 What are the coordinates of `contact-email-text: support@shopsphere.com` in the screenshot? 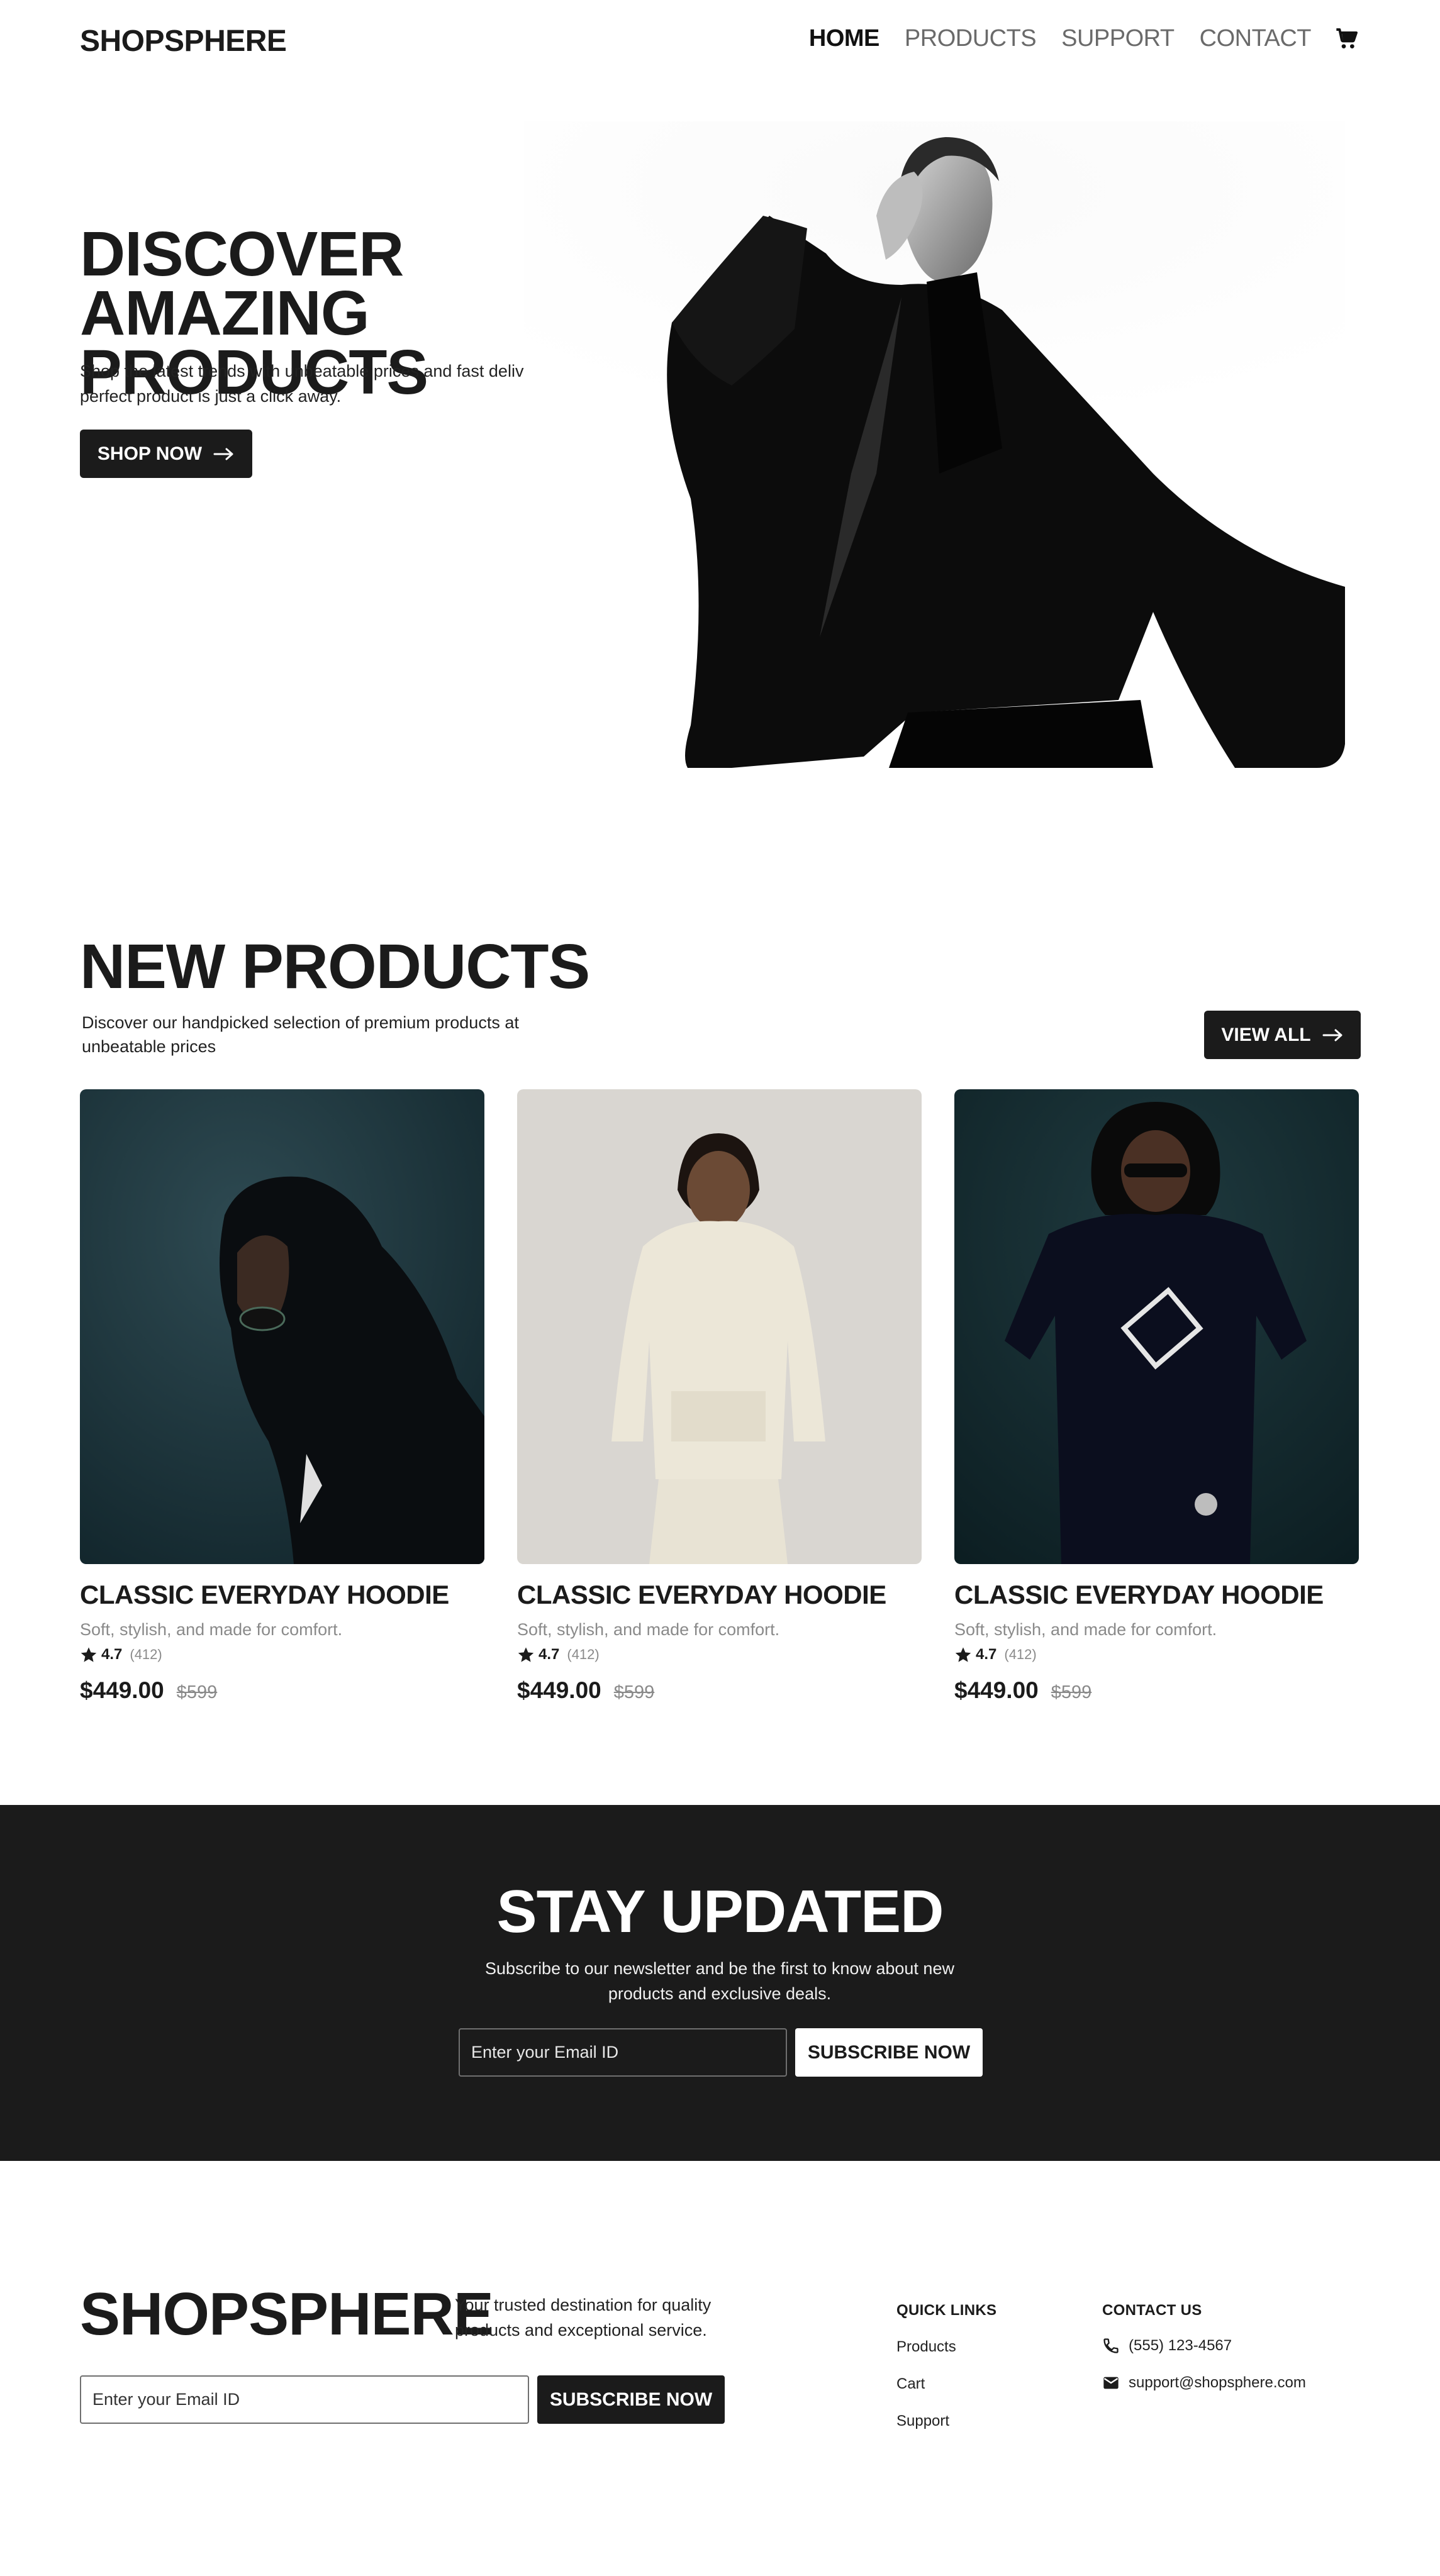 It's located at (1217, 2382).